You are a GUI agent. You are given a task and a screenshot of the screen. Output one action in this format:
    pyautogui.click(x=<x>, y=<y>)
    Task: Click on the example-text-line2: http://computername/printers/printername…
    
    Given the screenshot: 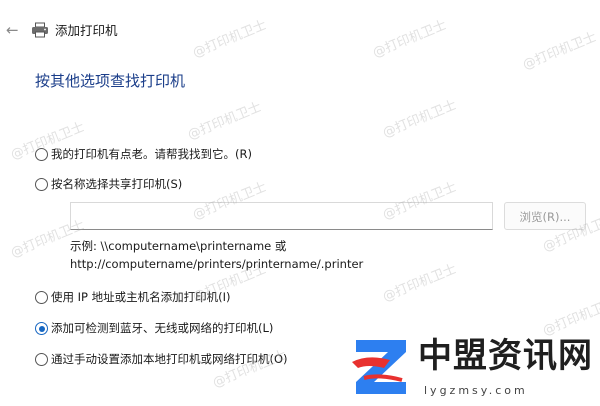 What is the action you would take?
    pyautogui.click(x=217, y=264)
    